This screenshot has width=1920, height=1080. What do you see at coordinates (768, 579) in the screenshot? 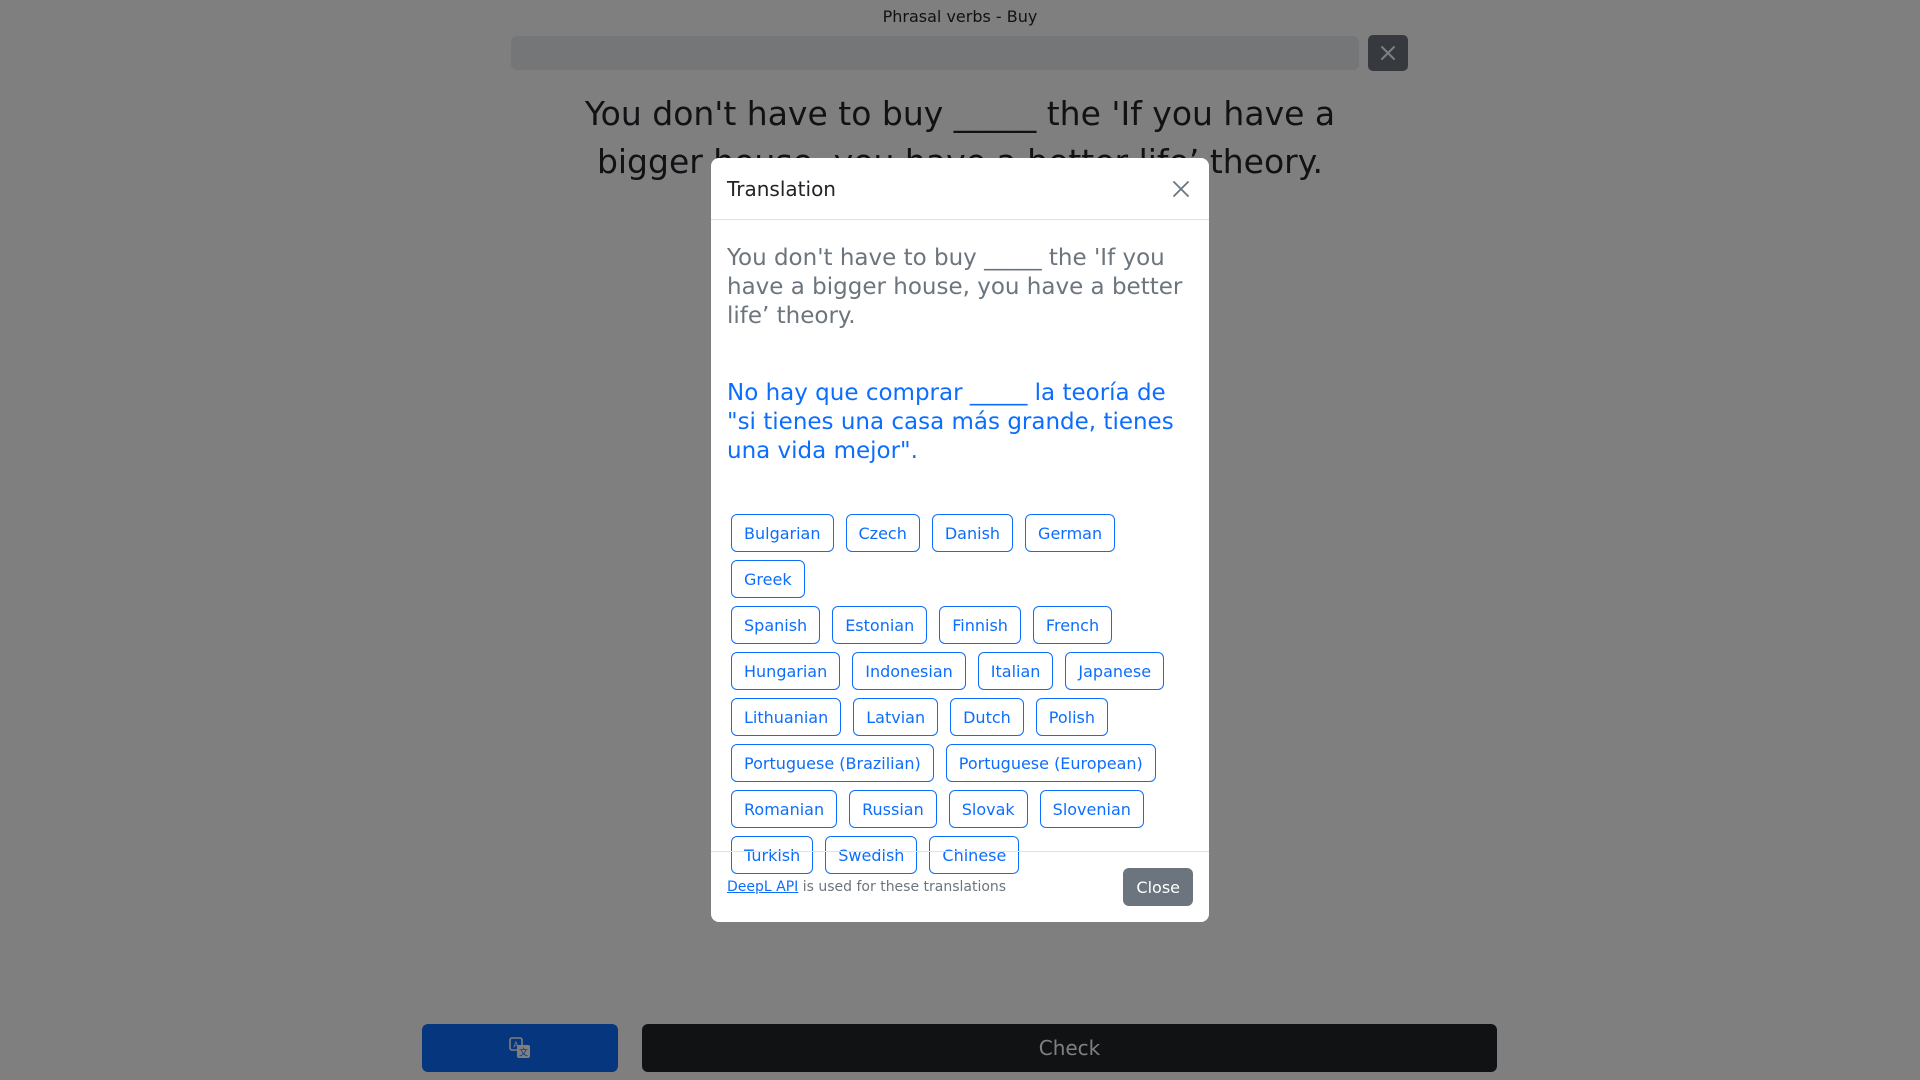
I see `language-button: Greek` at bounding box center [768, 579].